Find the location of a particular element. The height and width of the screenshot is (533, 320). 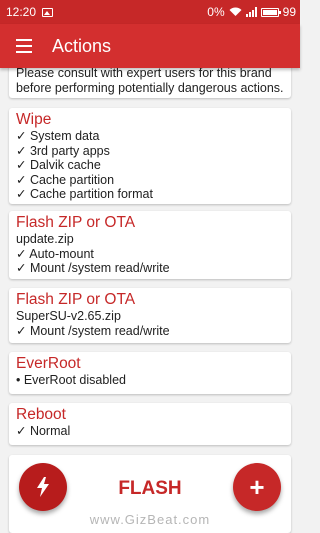

card-line: • EverRoot disabled is located at coordinates (71, 380).